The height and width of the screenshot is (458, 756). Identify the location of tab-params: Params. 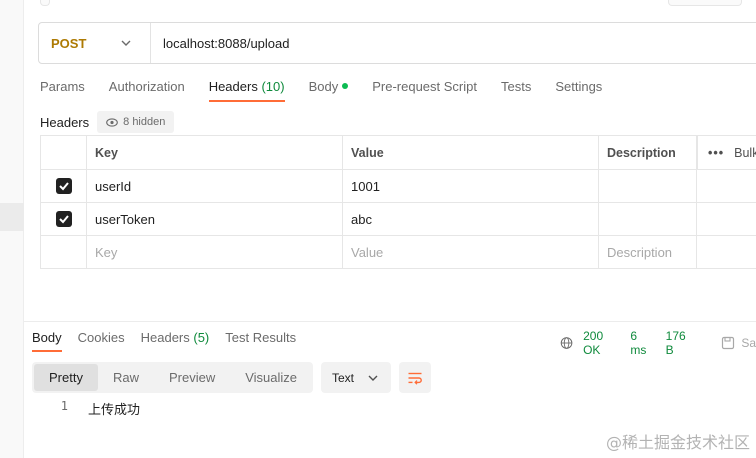
(62, 90).